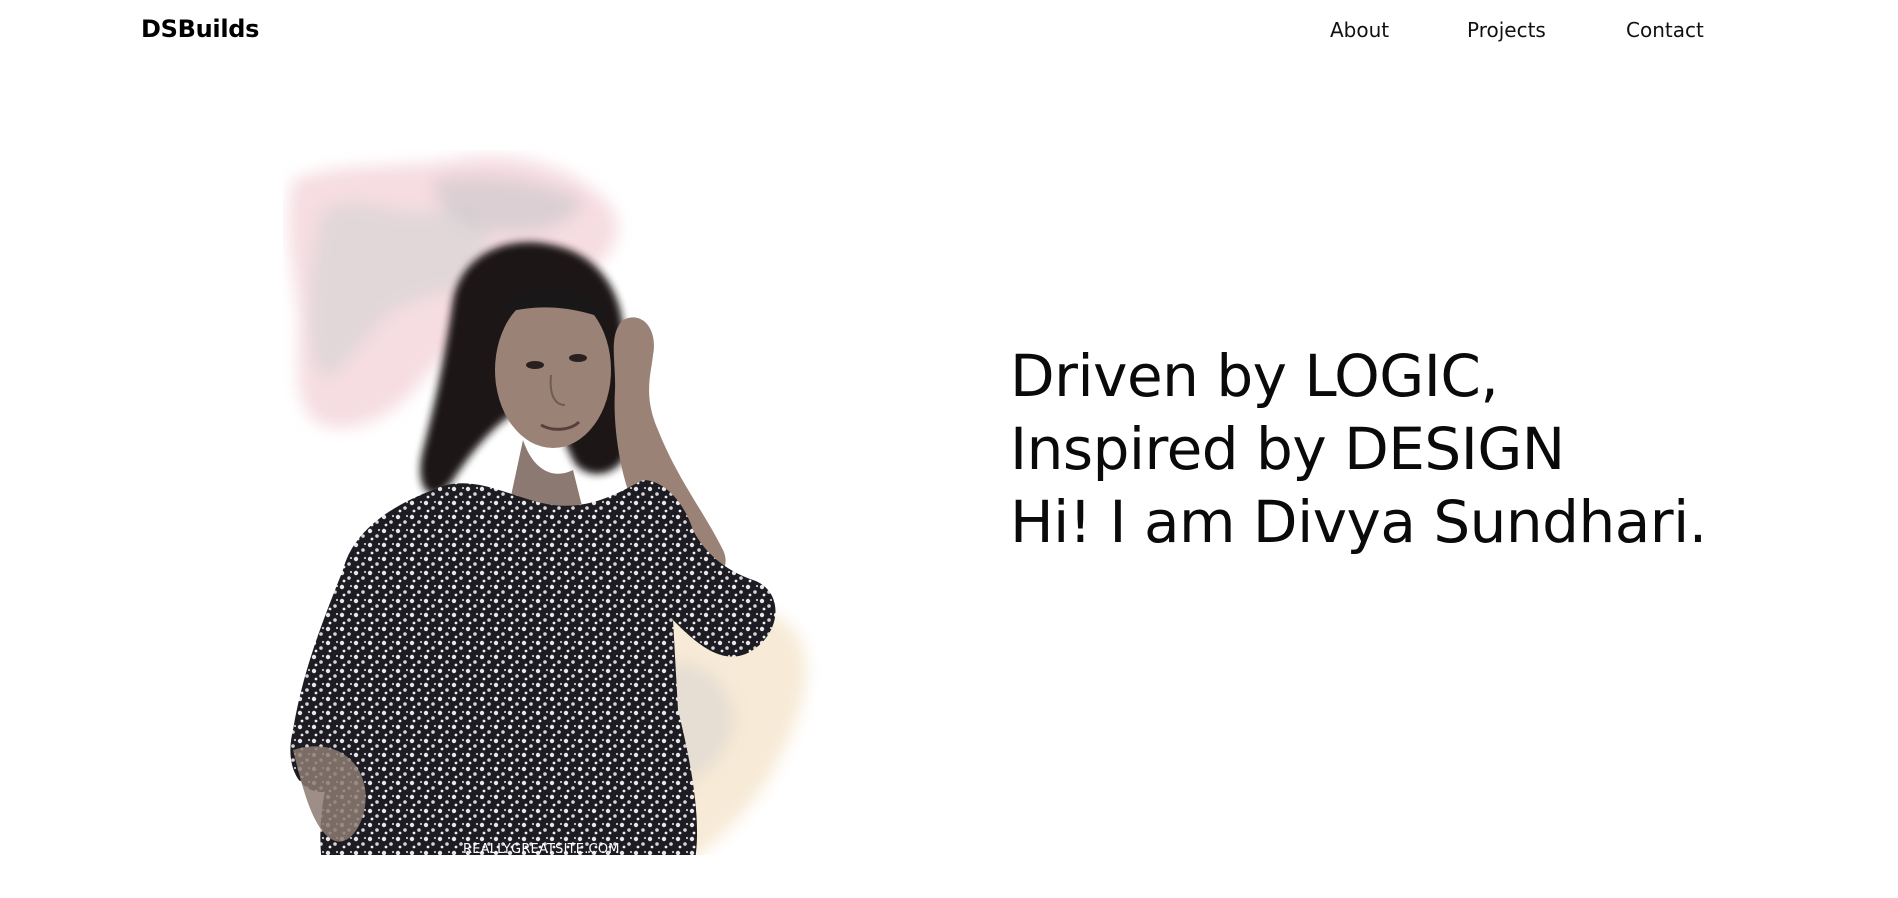  Describe the element at coordinates (1358, 522) in the screenshot. I see `hero-line-intro: Hi! I am Divya Sundhari.` at that location.